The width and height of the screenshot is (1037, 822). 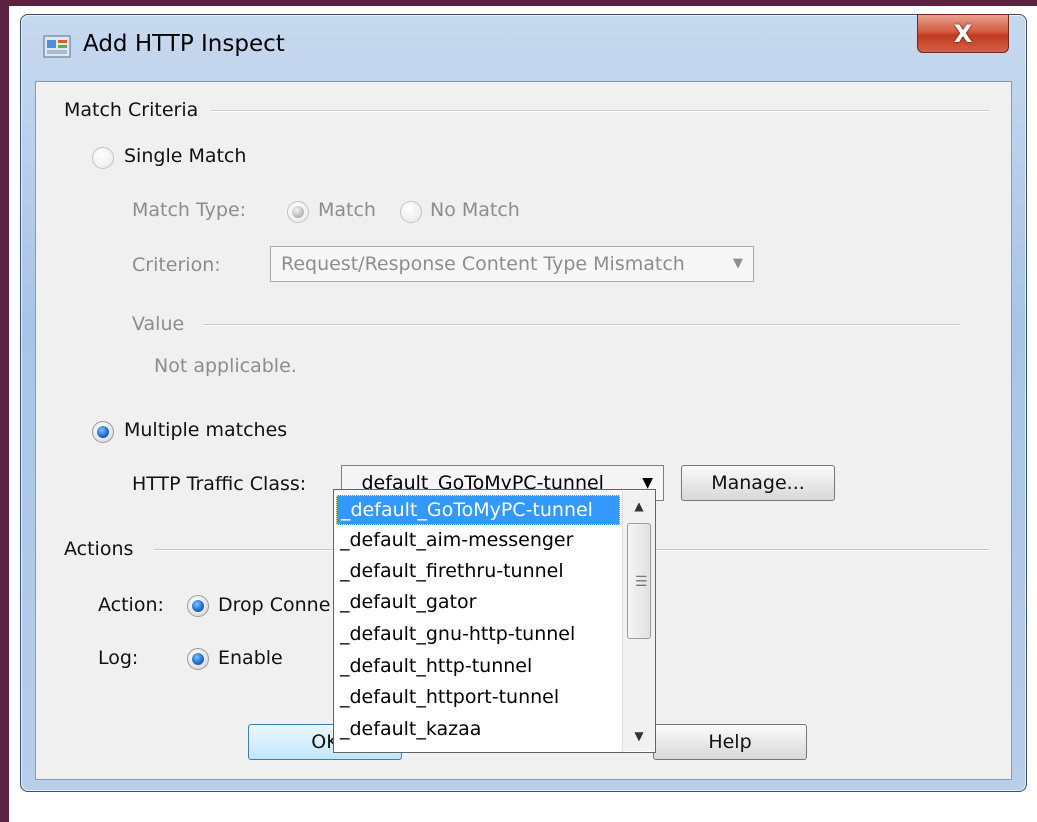 I want to click on log-enable-label: Enable, so click(x=250, y=658).